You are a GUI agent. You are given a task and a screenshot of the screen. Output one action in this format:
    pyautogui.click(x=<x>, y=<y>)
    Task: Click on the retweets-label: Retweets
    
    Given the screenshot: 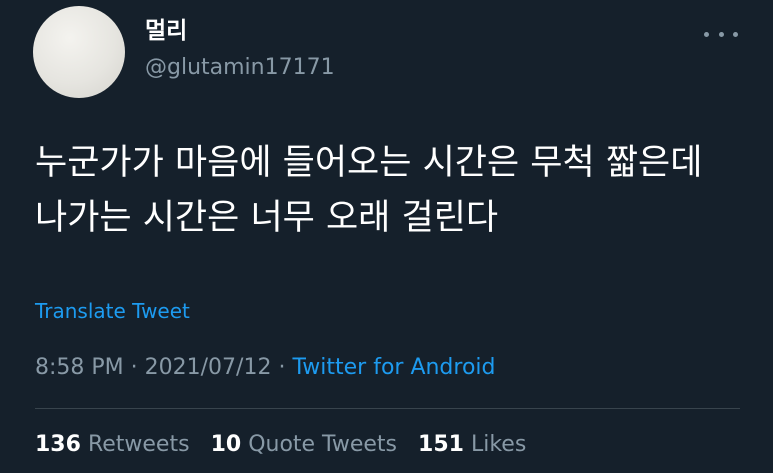 What is the action you would take?
    pyautogui.click(x=138, y=444)
    